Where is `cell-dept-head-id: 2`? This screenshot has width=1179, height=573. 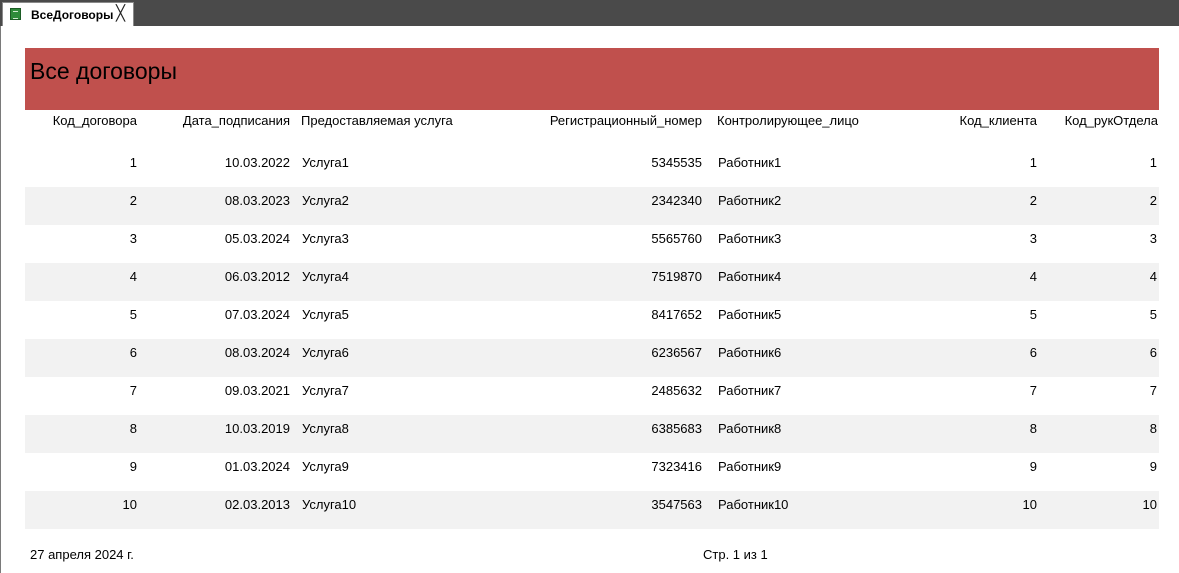
cell-dept-head-id: 2 is located at coordinates (1153, 200).